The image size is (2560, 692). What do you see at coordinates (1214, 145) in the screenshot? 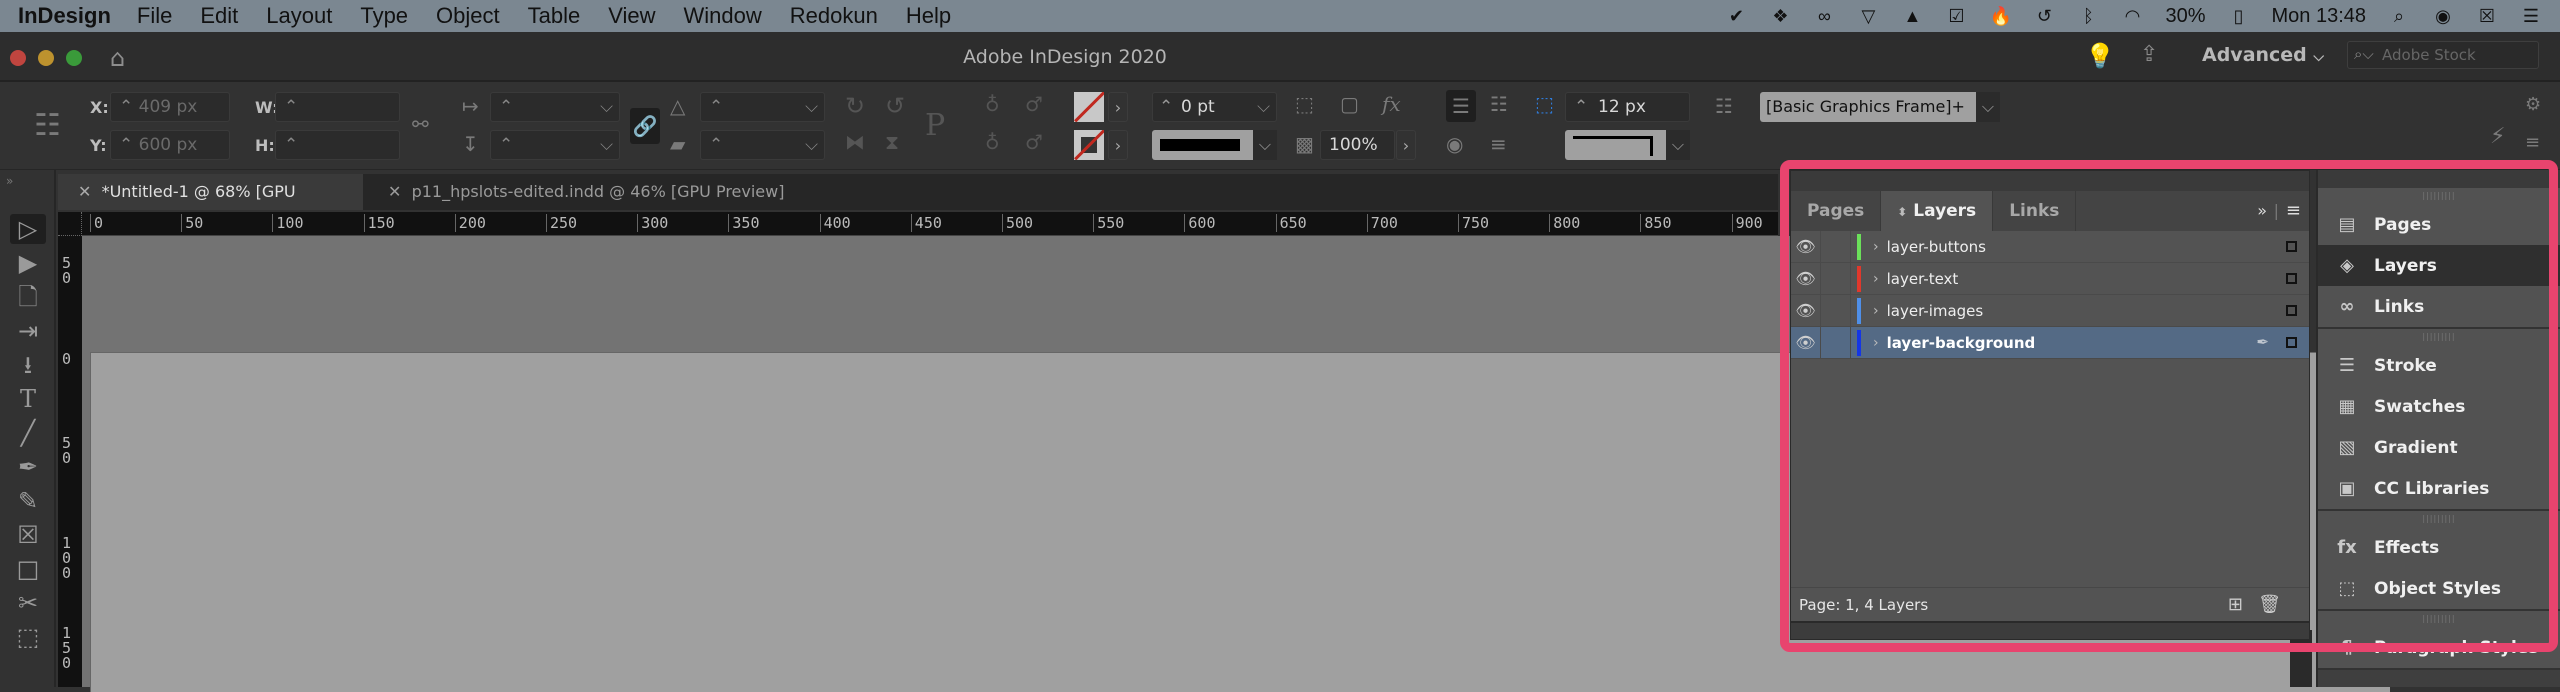
I see `stroke-type-dropdown: ⌵` at bounding box center [1214, 145].